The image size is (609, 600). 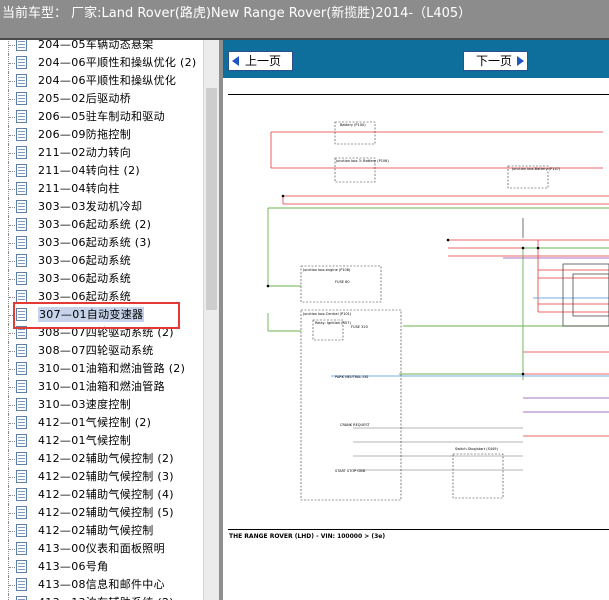 What do you see at coordinates (416, 59) in the screenshot?
I see `document-nav-bar: 上一页 下一页` at bounding box center [416, 59].